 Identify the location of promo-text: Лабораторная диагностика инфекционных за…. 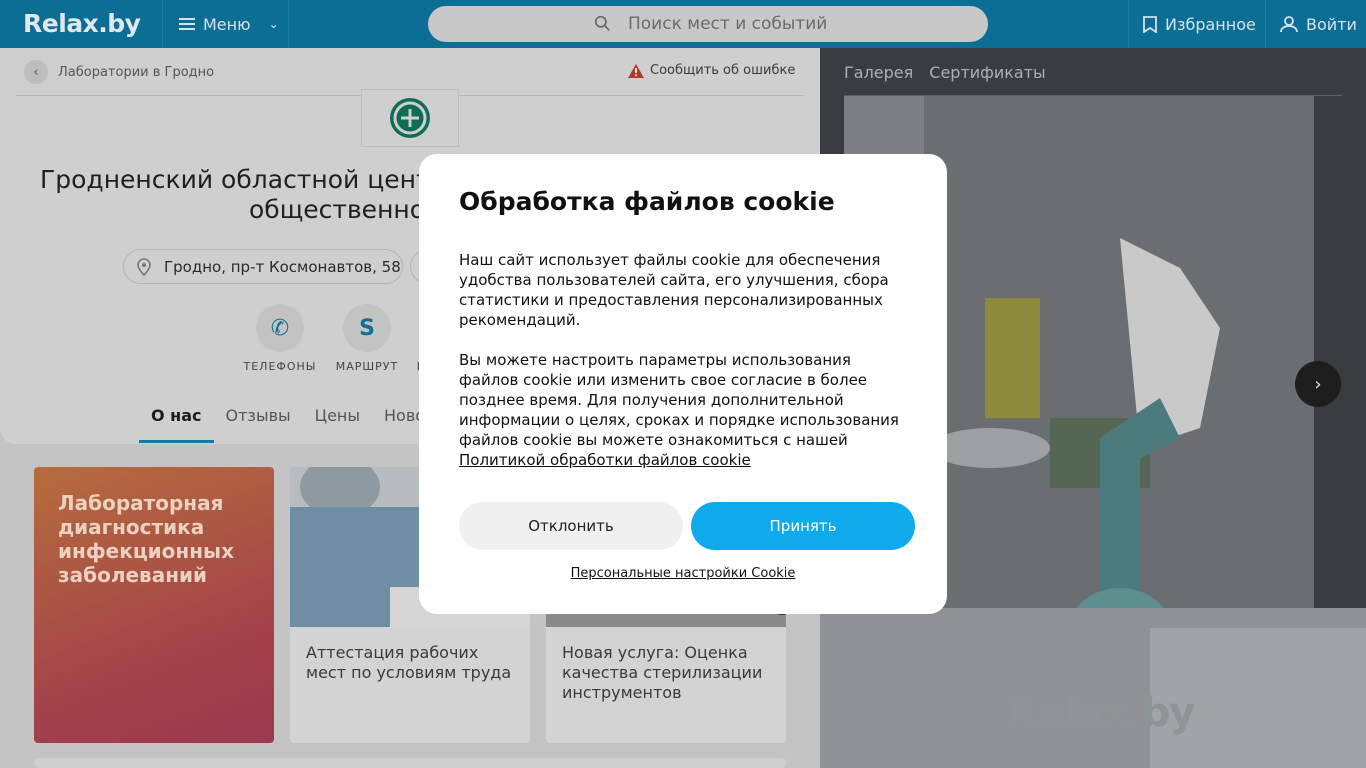
(146, 539).